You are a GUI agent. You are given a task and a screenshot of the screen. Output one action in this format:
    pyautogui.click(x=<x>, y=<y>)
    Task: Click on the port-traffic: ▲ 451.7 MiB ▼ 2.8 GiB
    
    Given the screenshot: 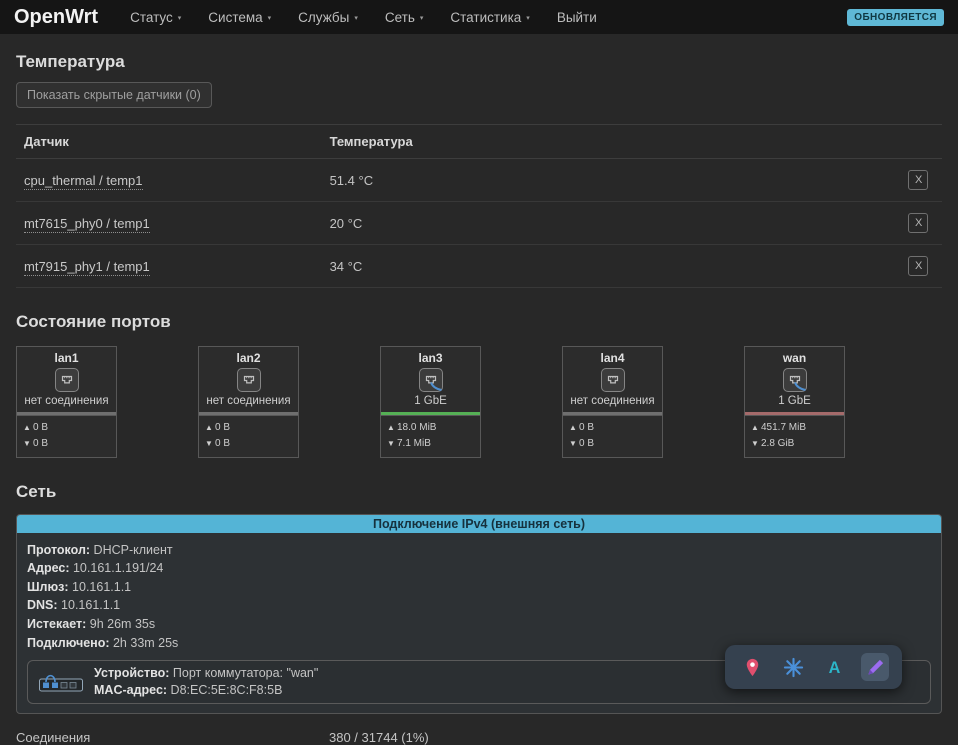 What is the action you would take?
    pyautogui.click(x=794, y=436)
    